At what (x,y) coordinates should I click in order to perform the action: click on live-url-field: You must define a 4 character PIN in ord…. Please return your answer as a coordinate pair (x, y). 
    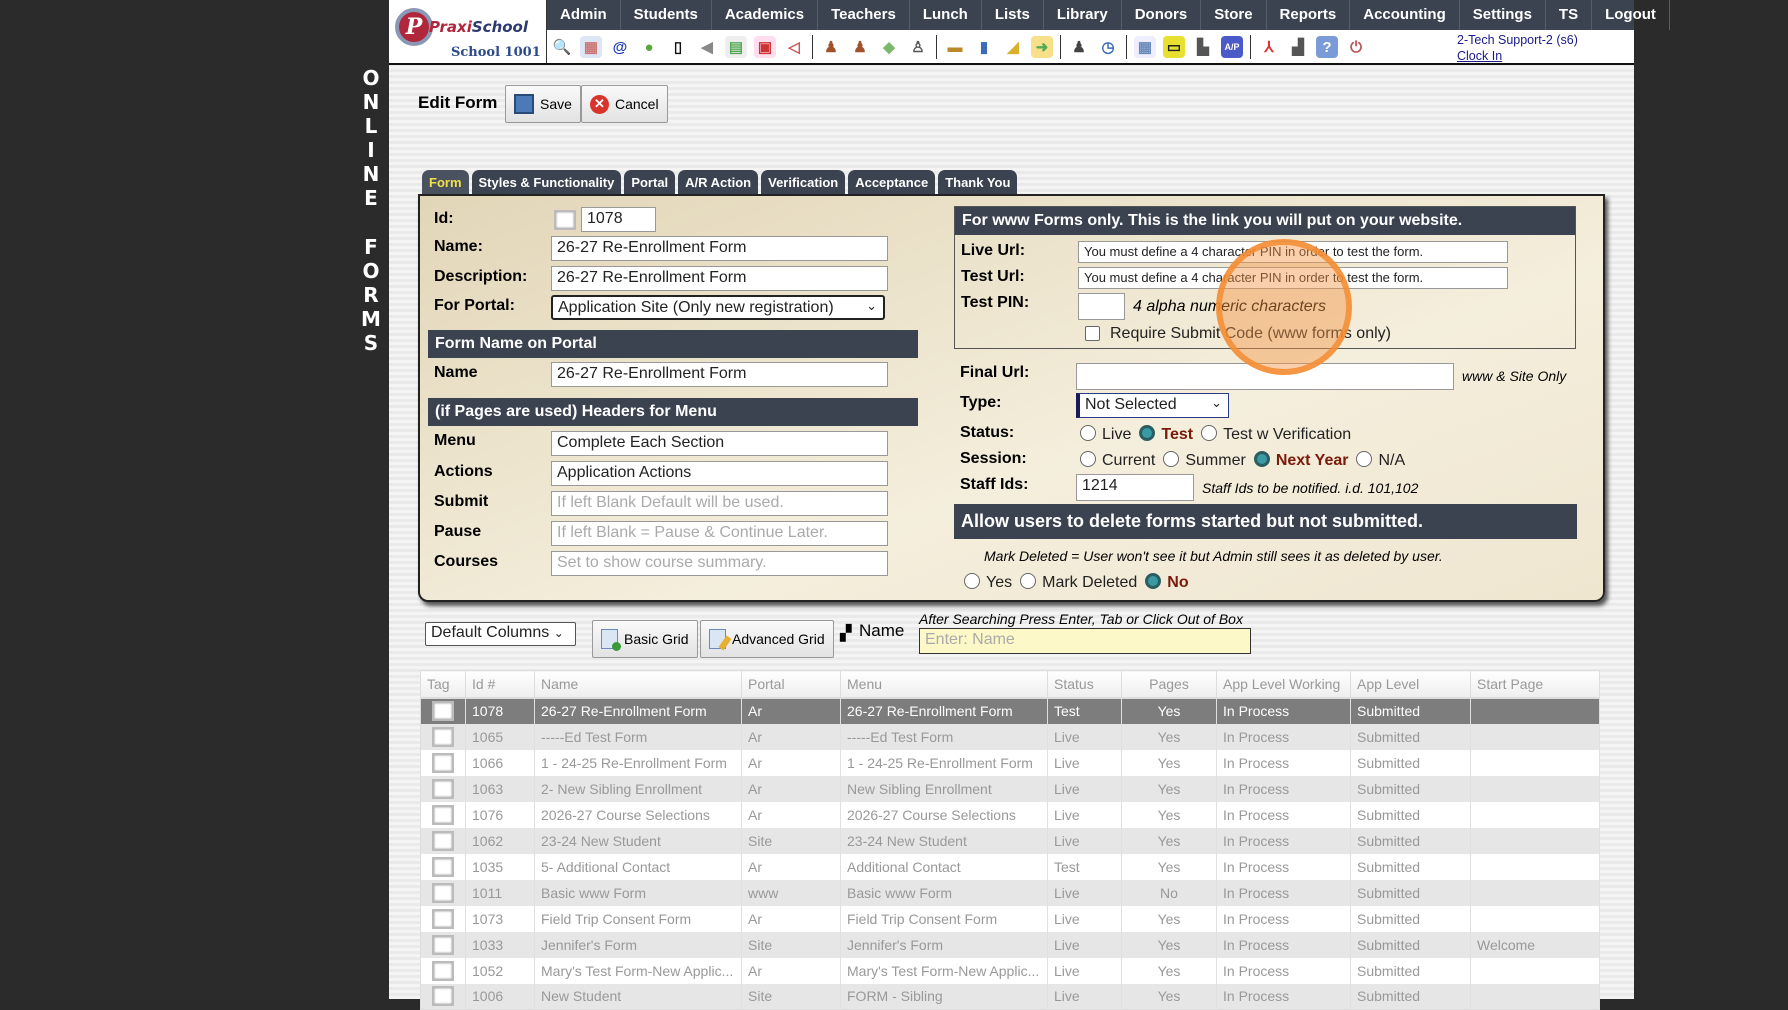
    Looking at the image, I should click on (1293, 252).